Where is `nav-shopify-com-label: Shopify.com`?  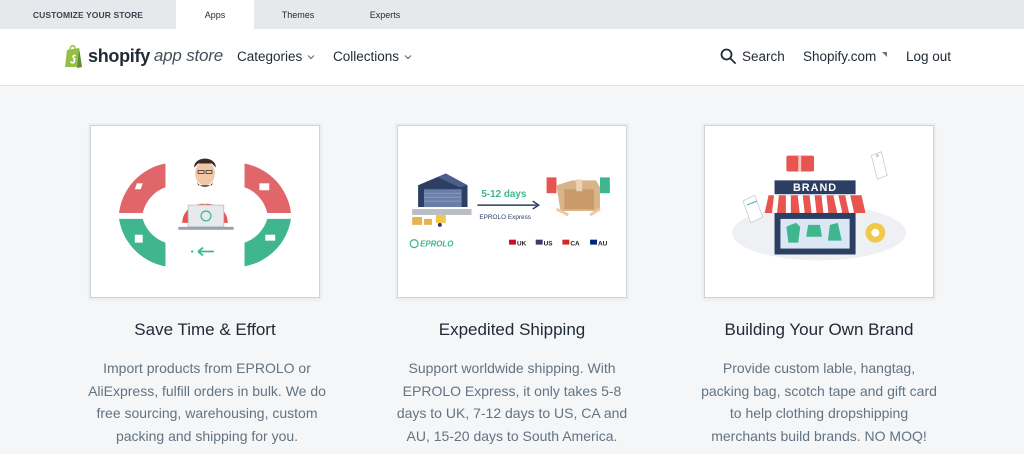
nav-shopify-com-label: Shopify.com is located at coordinates (840, 56).